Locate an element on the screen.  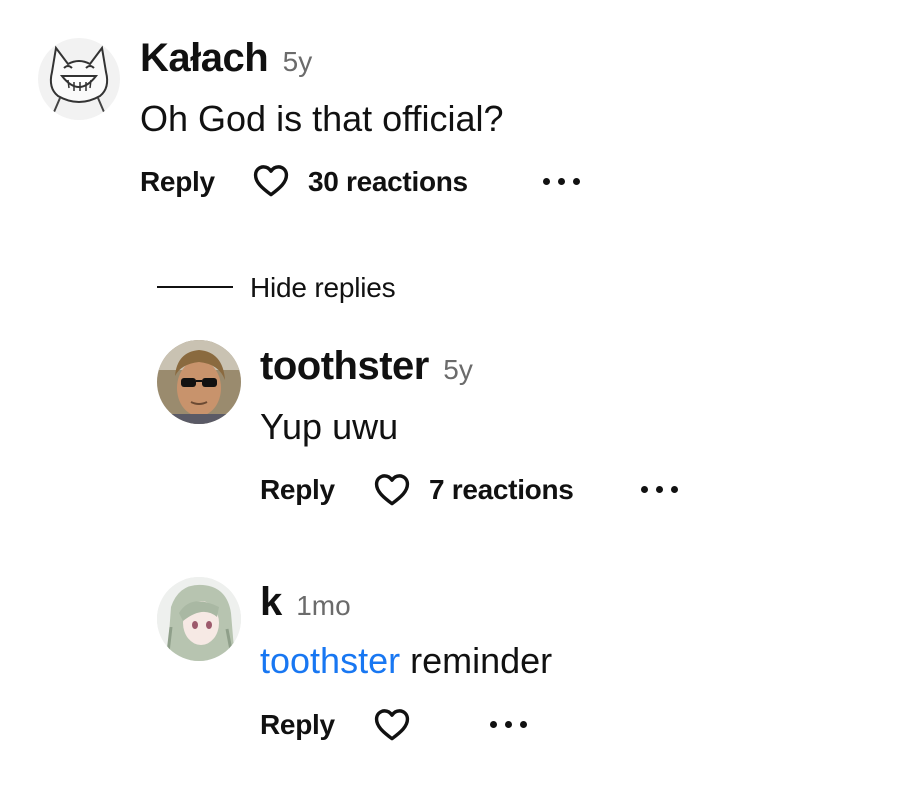
comment-header: Kałach 5y is located at coordinates (226, 58).